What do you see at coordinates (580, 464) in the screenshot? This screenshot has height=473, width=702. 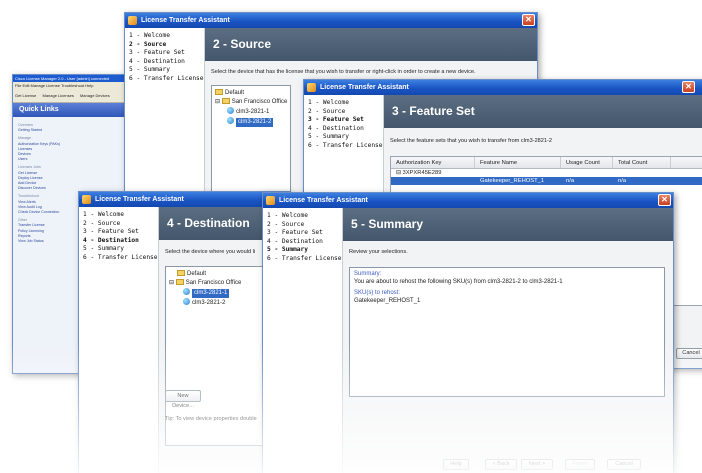 I see `finish-button: Finish` at bounding box center [580, 464].